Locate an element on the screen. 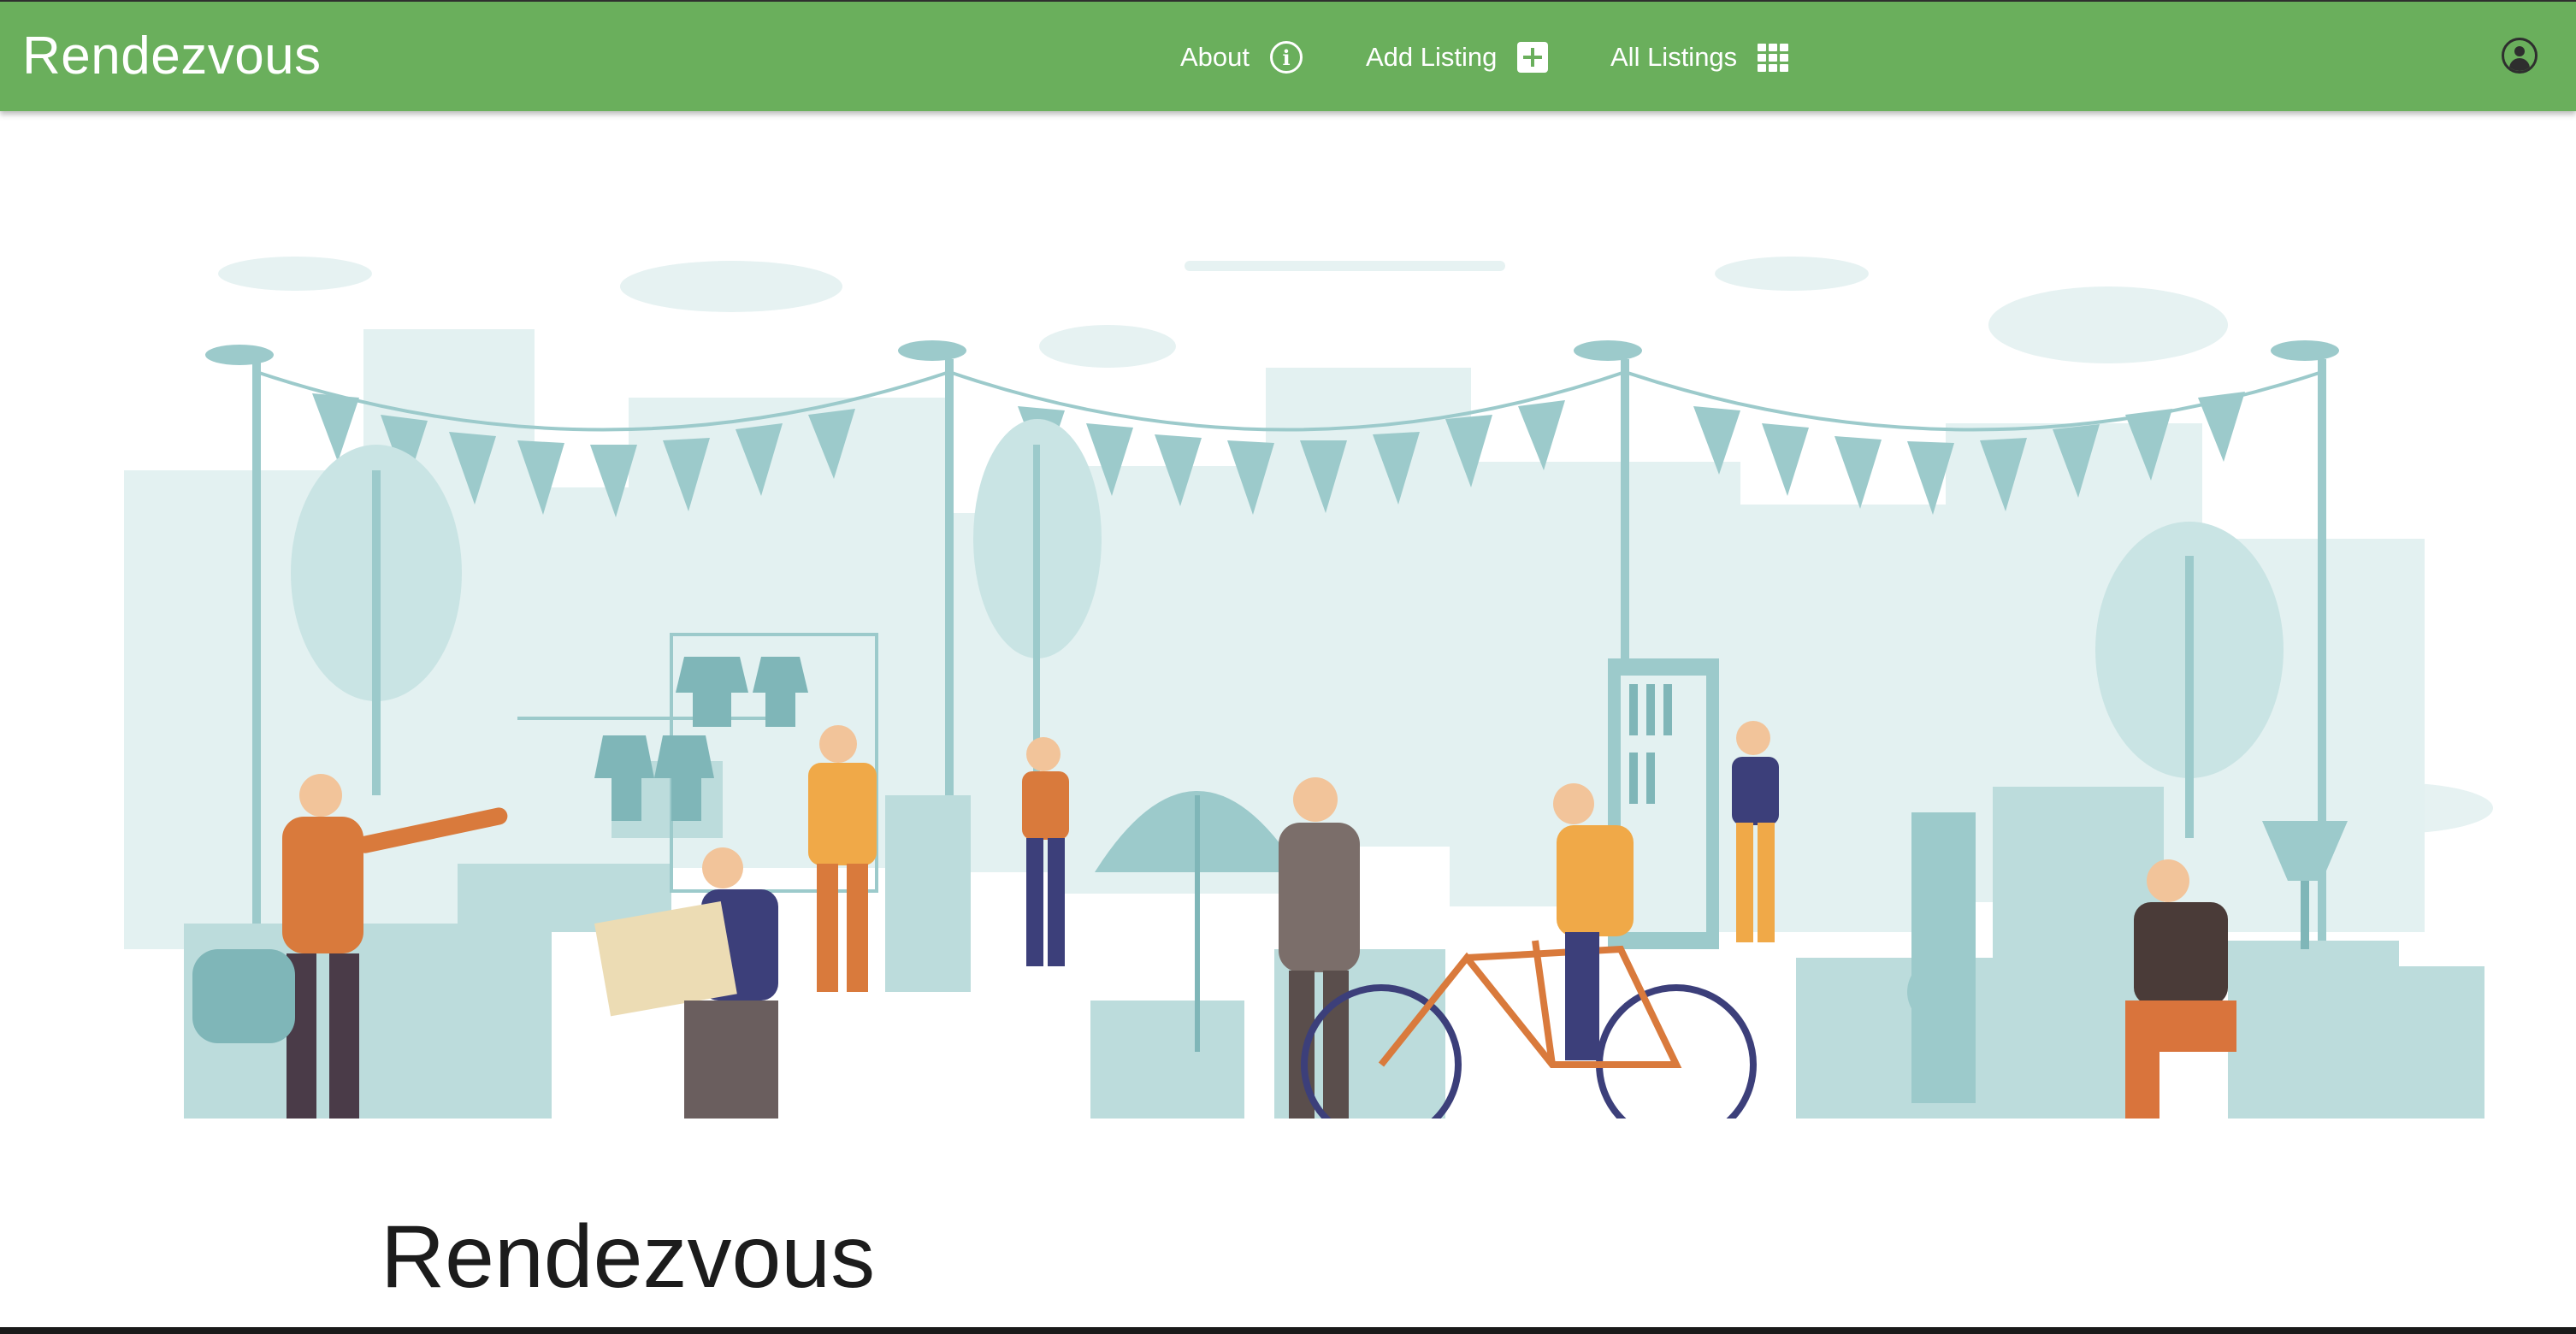  nav-all-listings-label: All Listings is located at coordinates (1674, 57).